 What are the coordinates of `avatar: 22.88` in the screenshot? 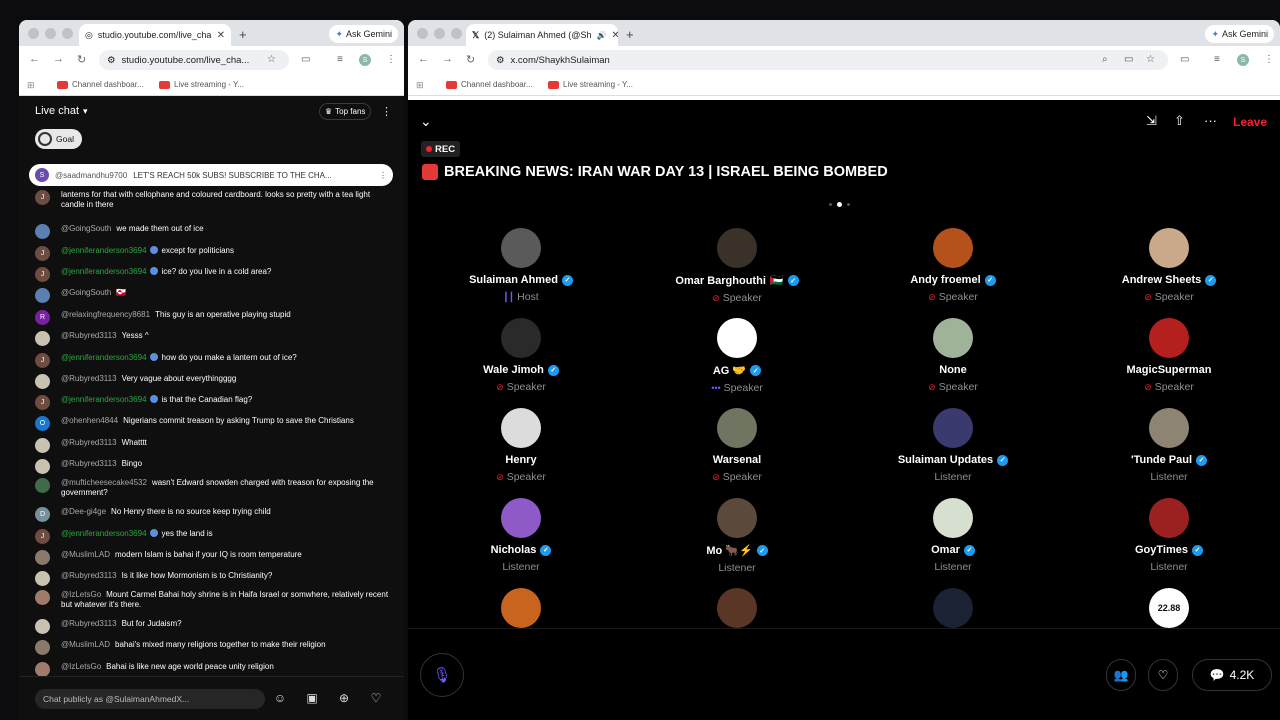 It's located at (1169, 608).